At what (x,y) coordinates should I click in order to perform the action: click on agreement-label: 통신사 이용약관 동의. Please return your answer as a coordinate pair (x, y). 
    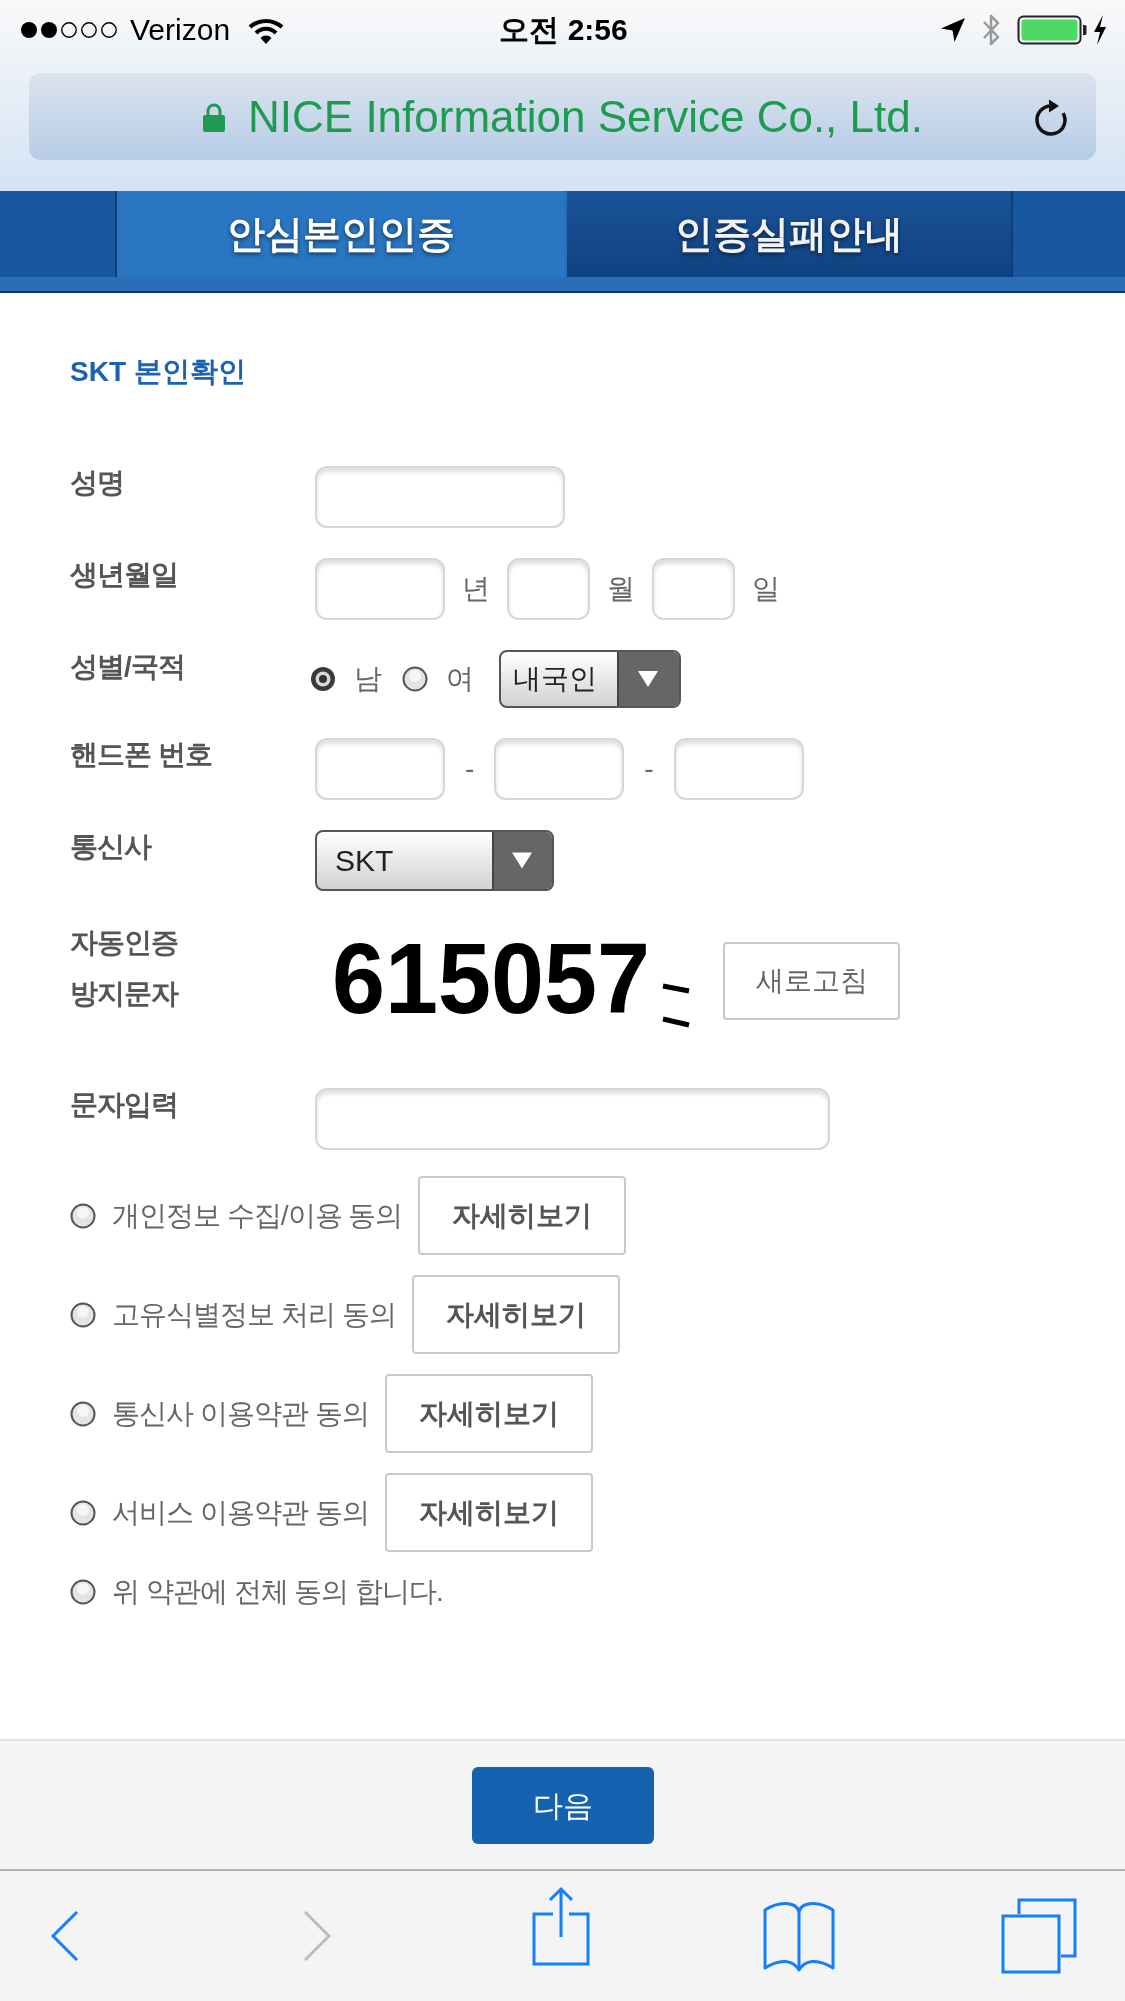
    Looking at the image, I should click on (240, 1413).